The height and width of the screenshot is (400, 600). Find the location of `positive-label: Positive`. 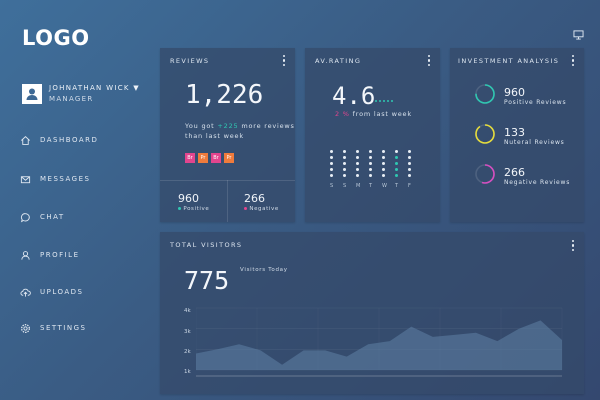

positive-label: Positive is located at coordinates (193, 209).